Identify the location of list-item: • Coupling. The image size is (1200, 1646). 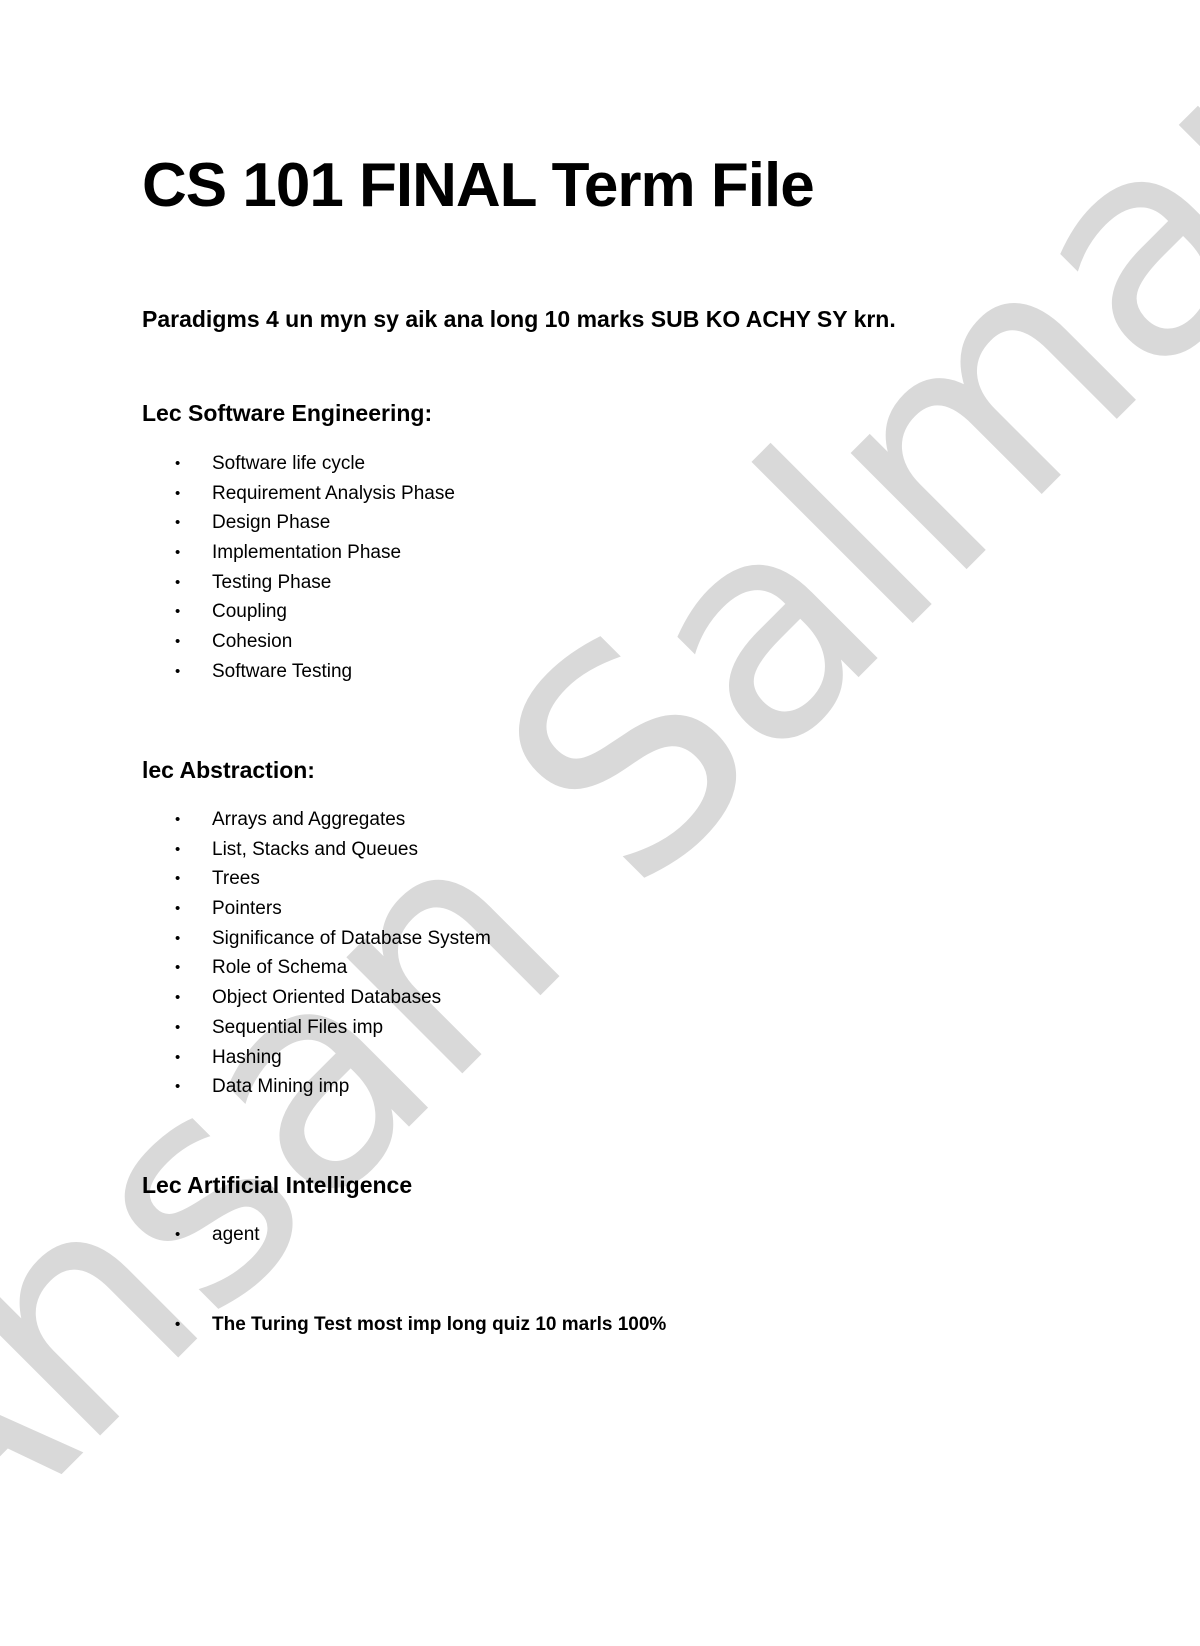
(298, 612).